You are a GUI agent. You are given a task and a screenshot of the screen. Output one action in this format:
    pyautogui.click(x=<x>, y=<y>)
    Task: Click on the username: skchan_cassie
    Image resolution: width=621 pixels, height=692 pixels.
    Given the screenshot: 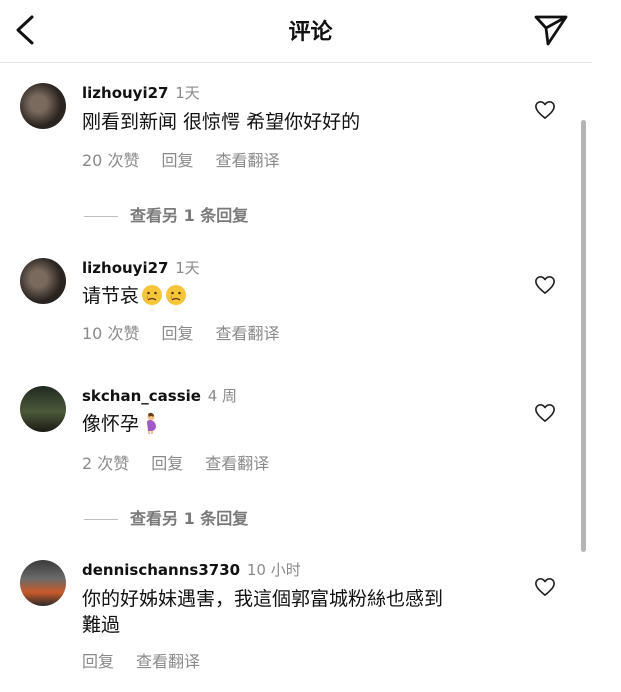 What is the action you would take?
    pyautogui.click(x=141, y=396)
    